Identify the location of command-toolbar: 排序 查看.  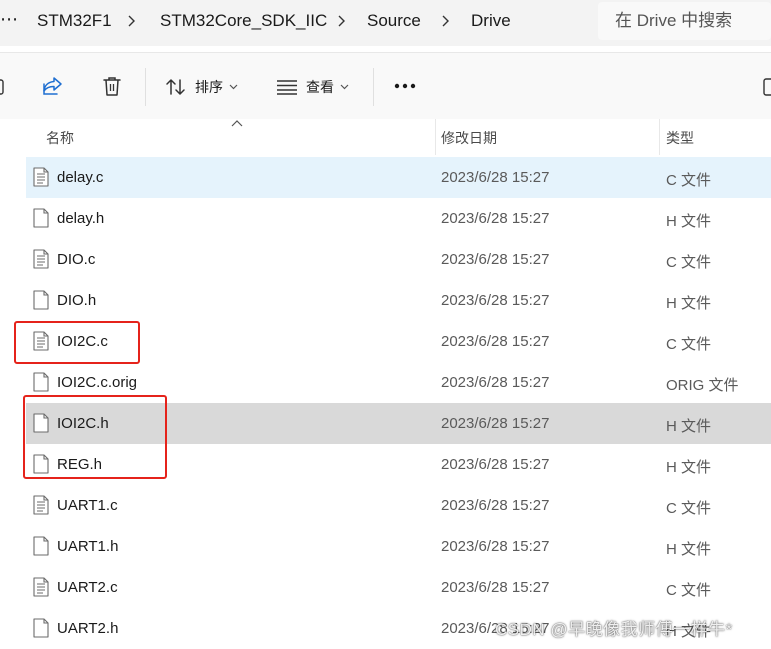
(385, 86).